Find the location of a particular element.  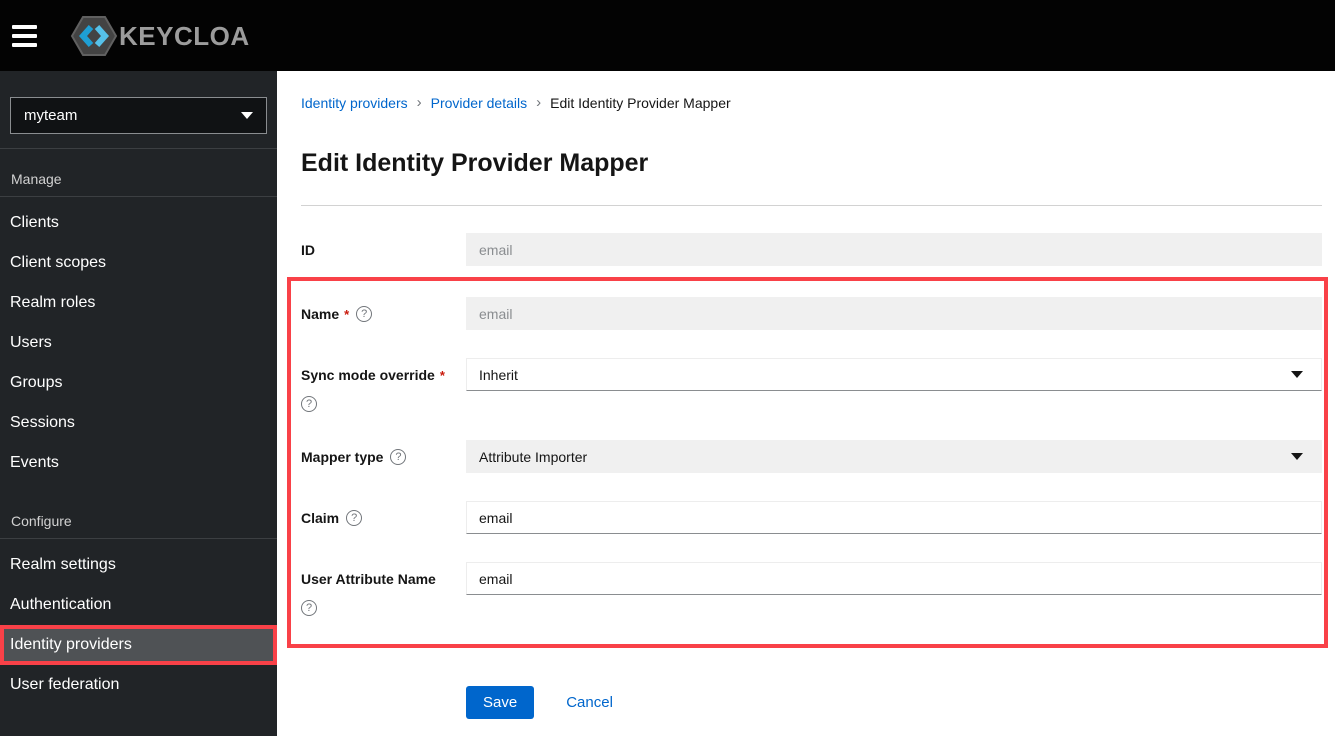

mapper-type-label-col: Mapper type ? is located at coordinates (383, 456).